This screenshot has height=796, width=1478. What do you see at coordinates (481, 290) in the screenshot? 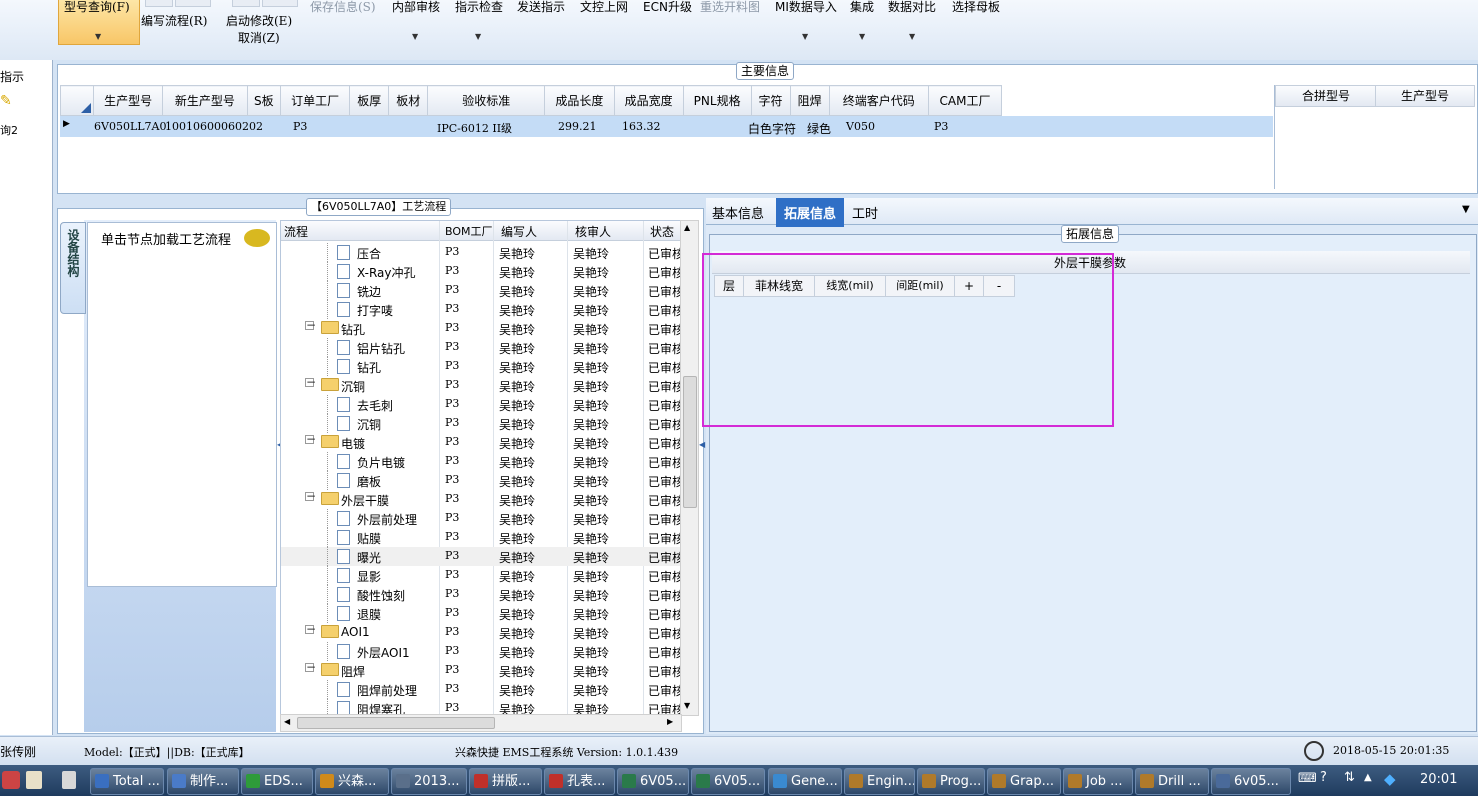
I see `tree-row: 铣边 P3 吴艳玲 吴艳玲 已审核` at bounding box center [481, 290].